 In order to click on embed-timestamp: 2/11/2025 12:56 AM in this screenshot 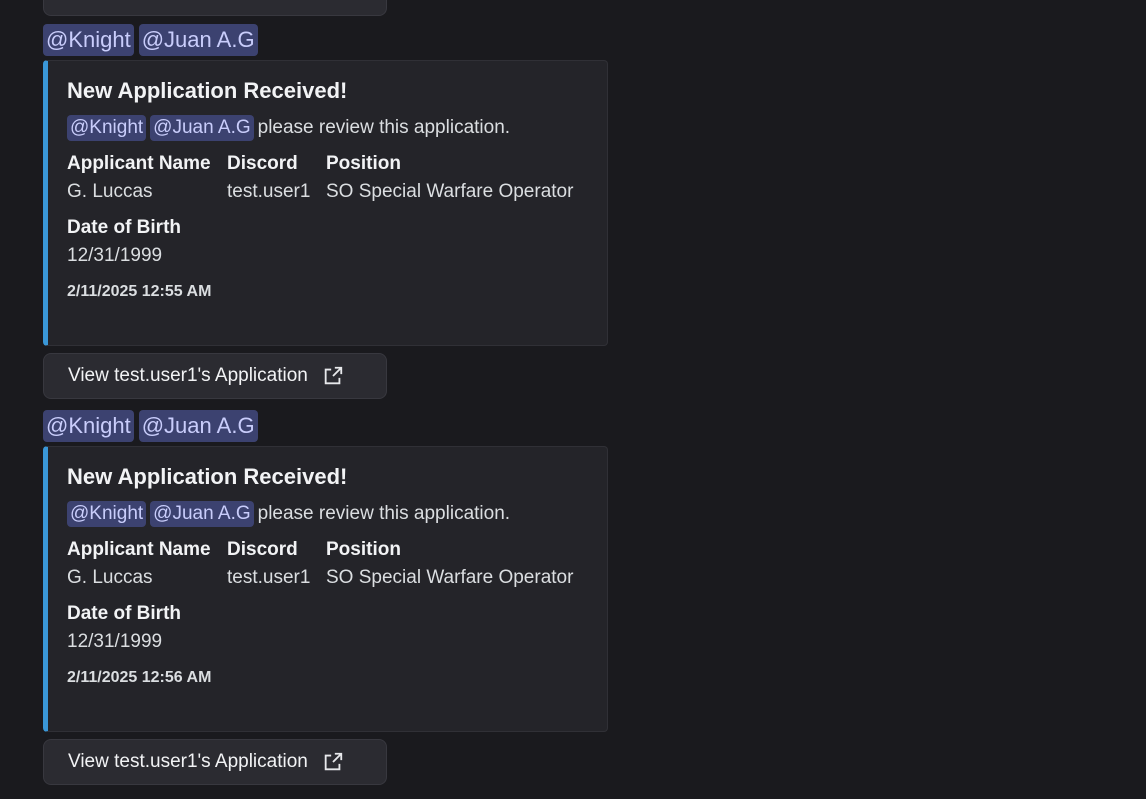, I will do `click(139, 677)`.